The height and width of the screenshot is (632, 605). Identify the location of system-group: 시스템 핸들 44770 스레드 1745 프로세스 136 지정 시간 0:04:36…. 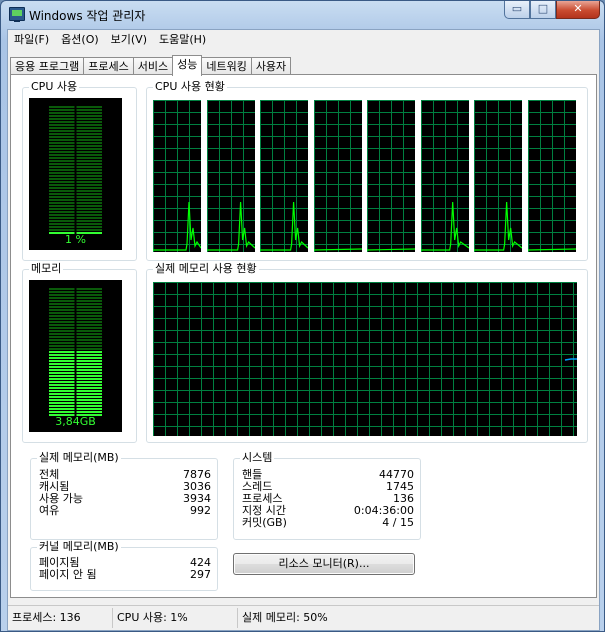
(327, 495).